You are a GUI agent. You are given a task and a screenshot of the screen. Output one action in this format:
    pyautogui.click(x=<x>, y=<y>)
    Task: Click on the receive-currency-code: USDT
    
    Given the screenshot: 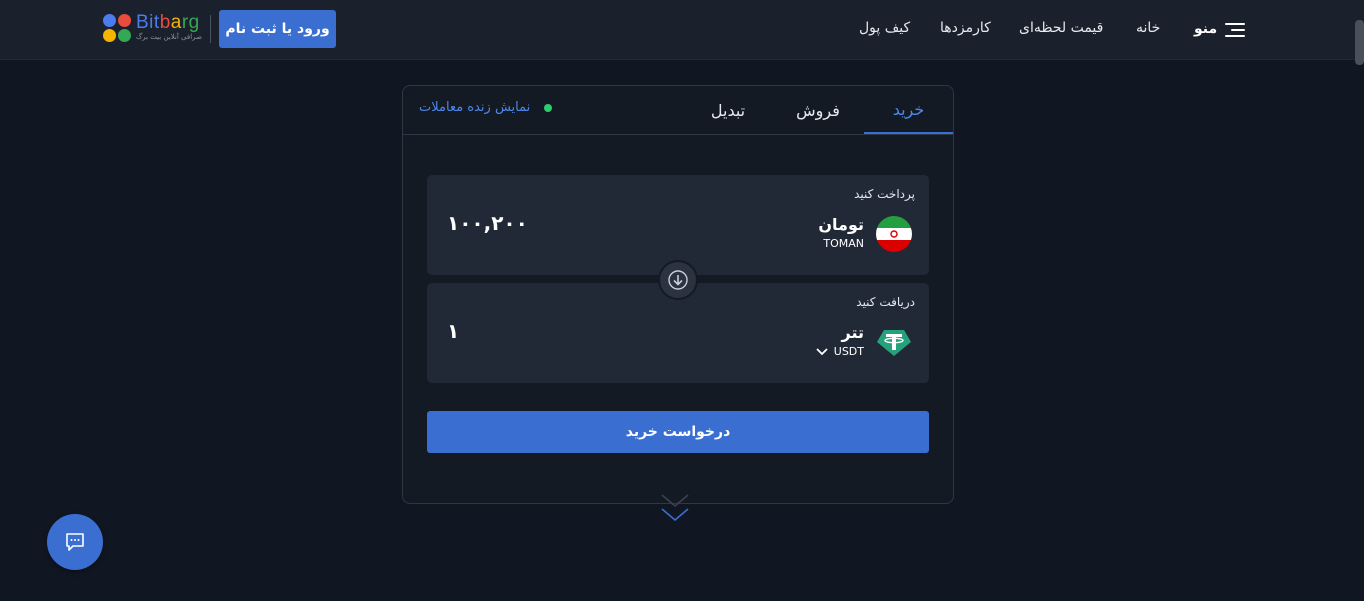 What is the action you would take?
    pyautogui.click(x=848, y=351)
    